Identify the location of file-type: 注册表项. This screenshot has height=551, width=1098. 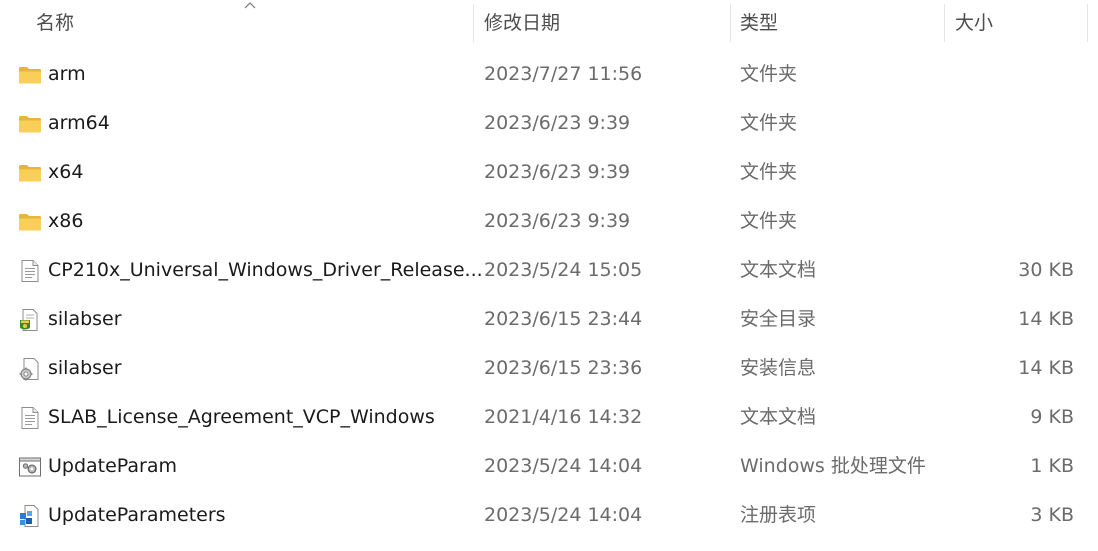
(778, 515).